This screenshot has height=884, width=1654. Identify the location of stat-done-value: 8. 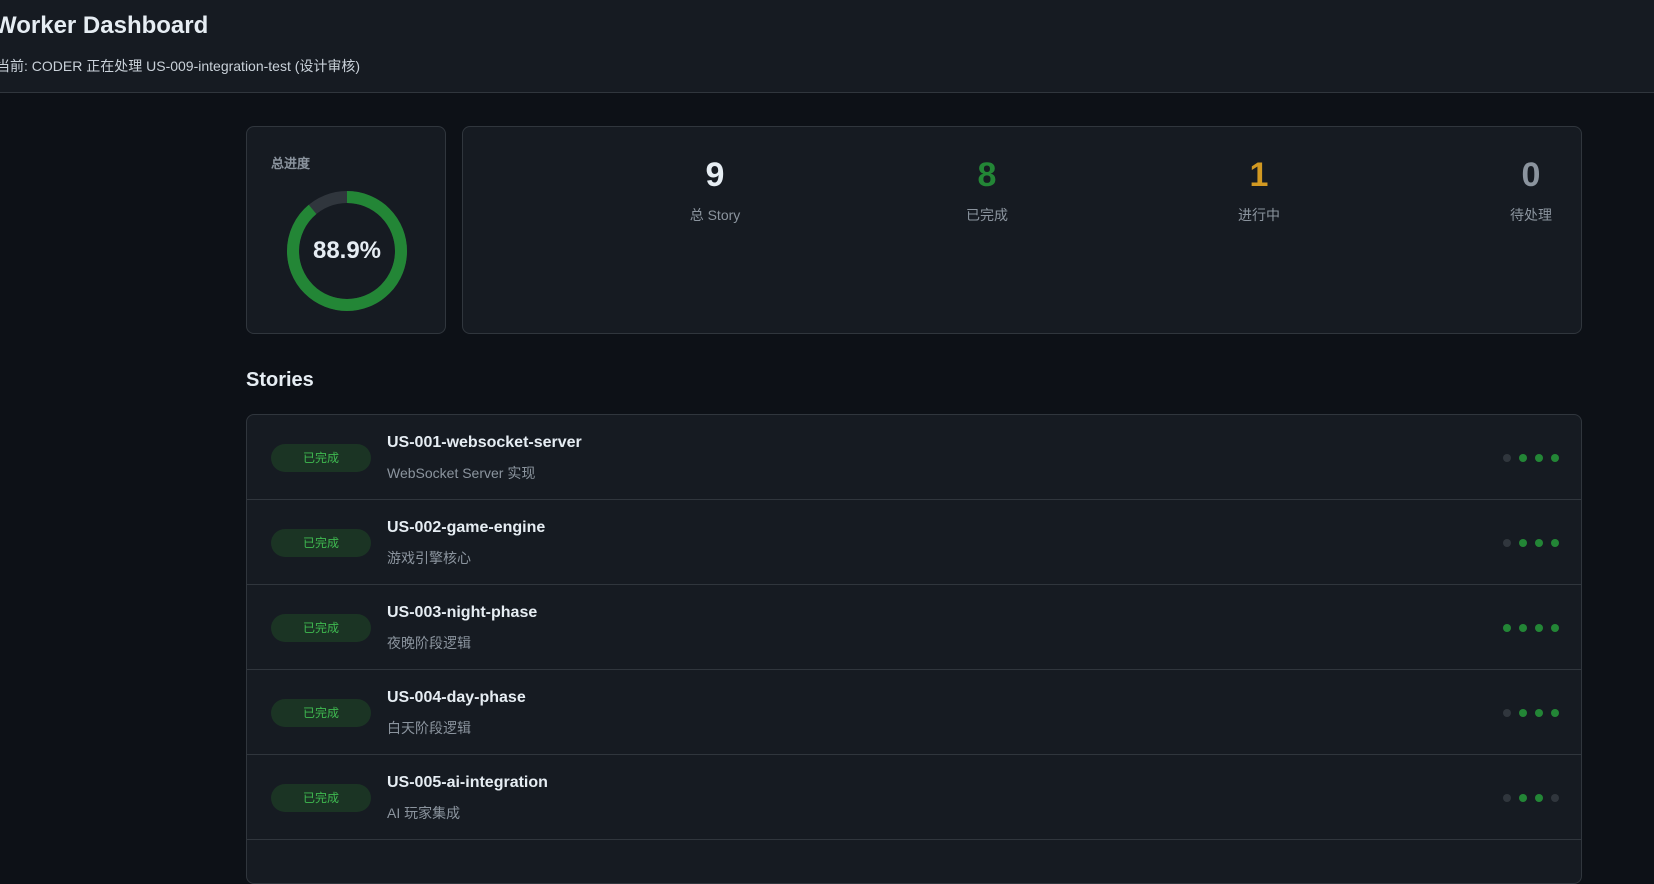
(987, 175).